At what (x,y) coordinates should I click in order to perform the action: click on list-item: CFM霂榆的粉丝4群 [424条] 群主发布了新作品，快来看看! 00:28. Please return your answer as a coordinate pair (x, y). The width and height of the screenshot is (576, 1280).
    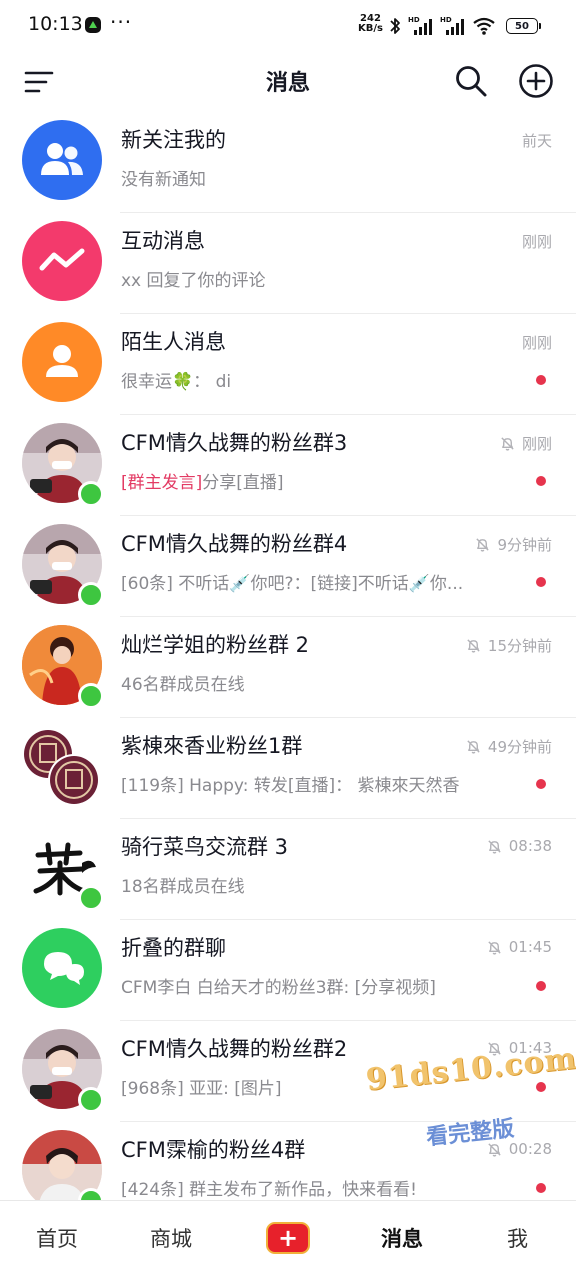
    Looking at the image, I should click on (288, 1161).